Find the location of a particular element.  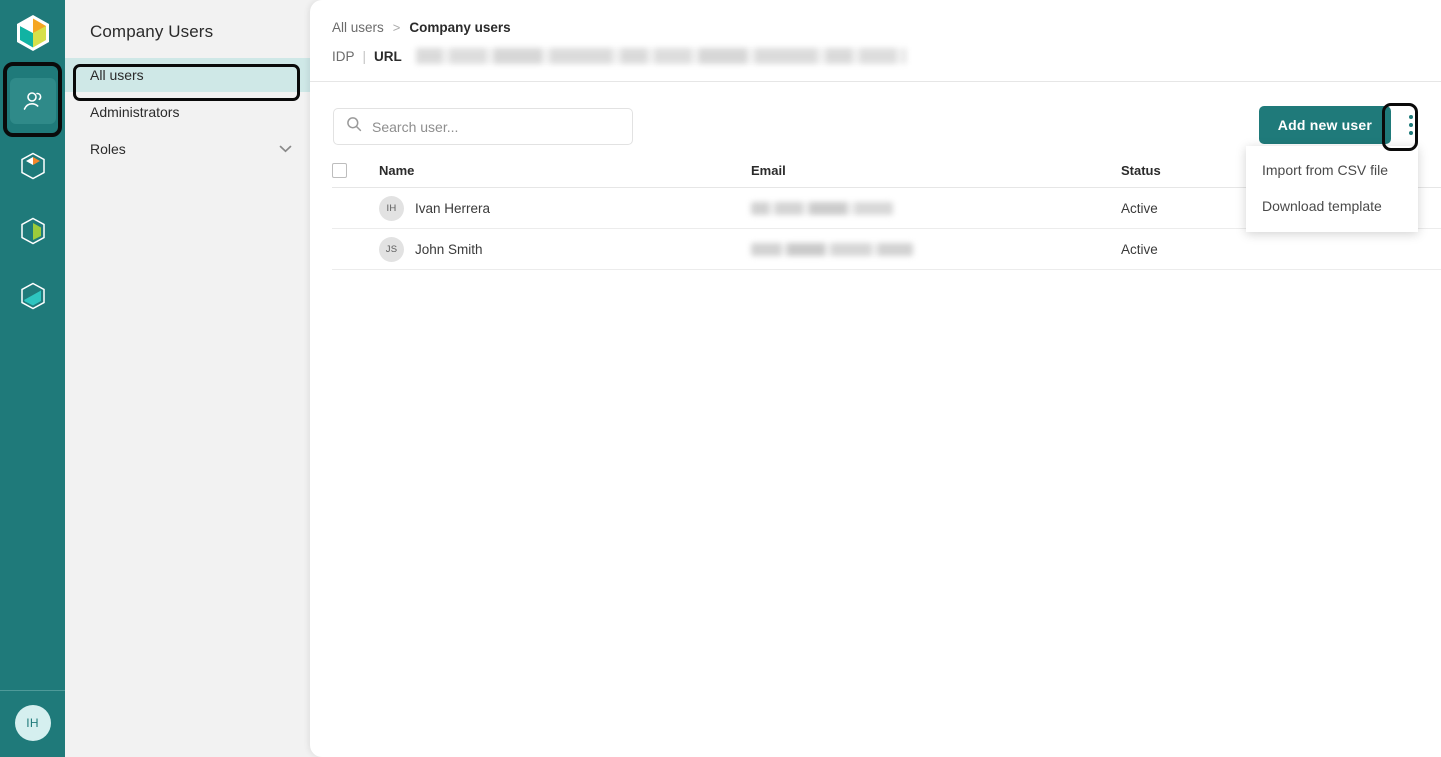

nav-item-roles-label: Roles is located at coordinates (108, 149).